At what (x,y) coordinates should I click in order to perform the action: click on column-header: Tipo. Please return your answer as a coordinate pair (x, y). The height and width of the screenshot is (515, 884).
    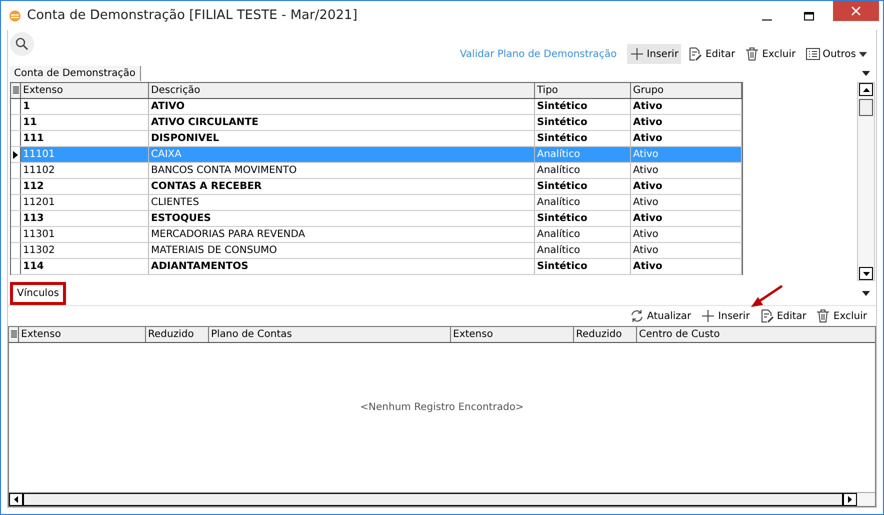
    Looking at the image, I should click on (583, 90).